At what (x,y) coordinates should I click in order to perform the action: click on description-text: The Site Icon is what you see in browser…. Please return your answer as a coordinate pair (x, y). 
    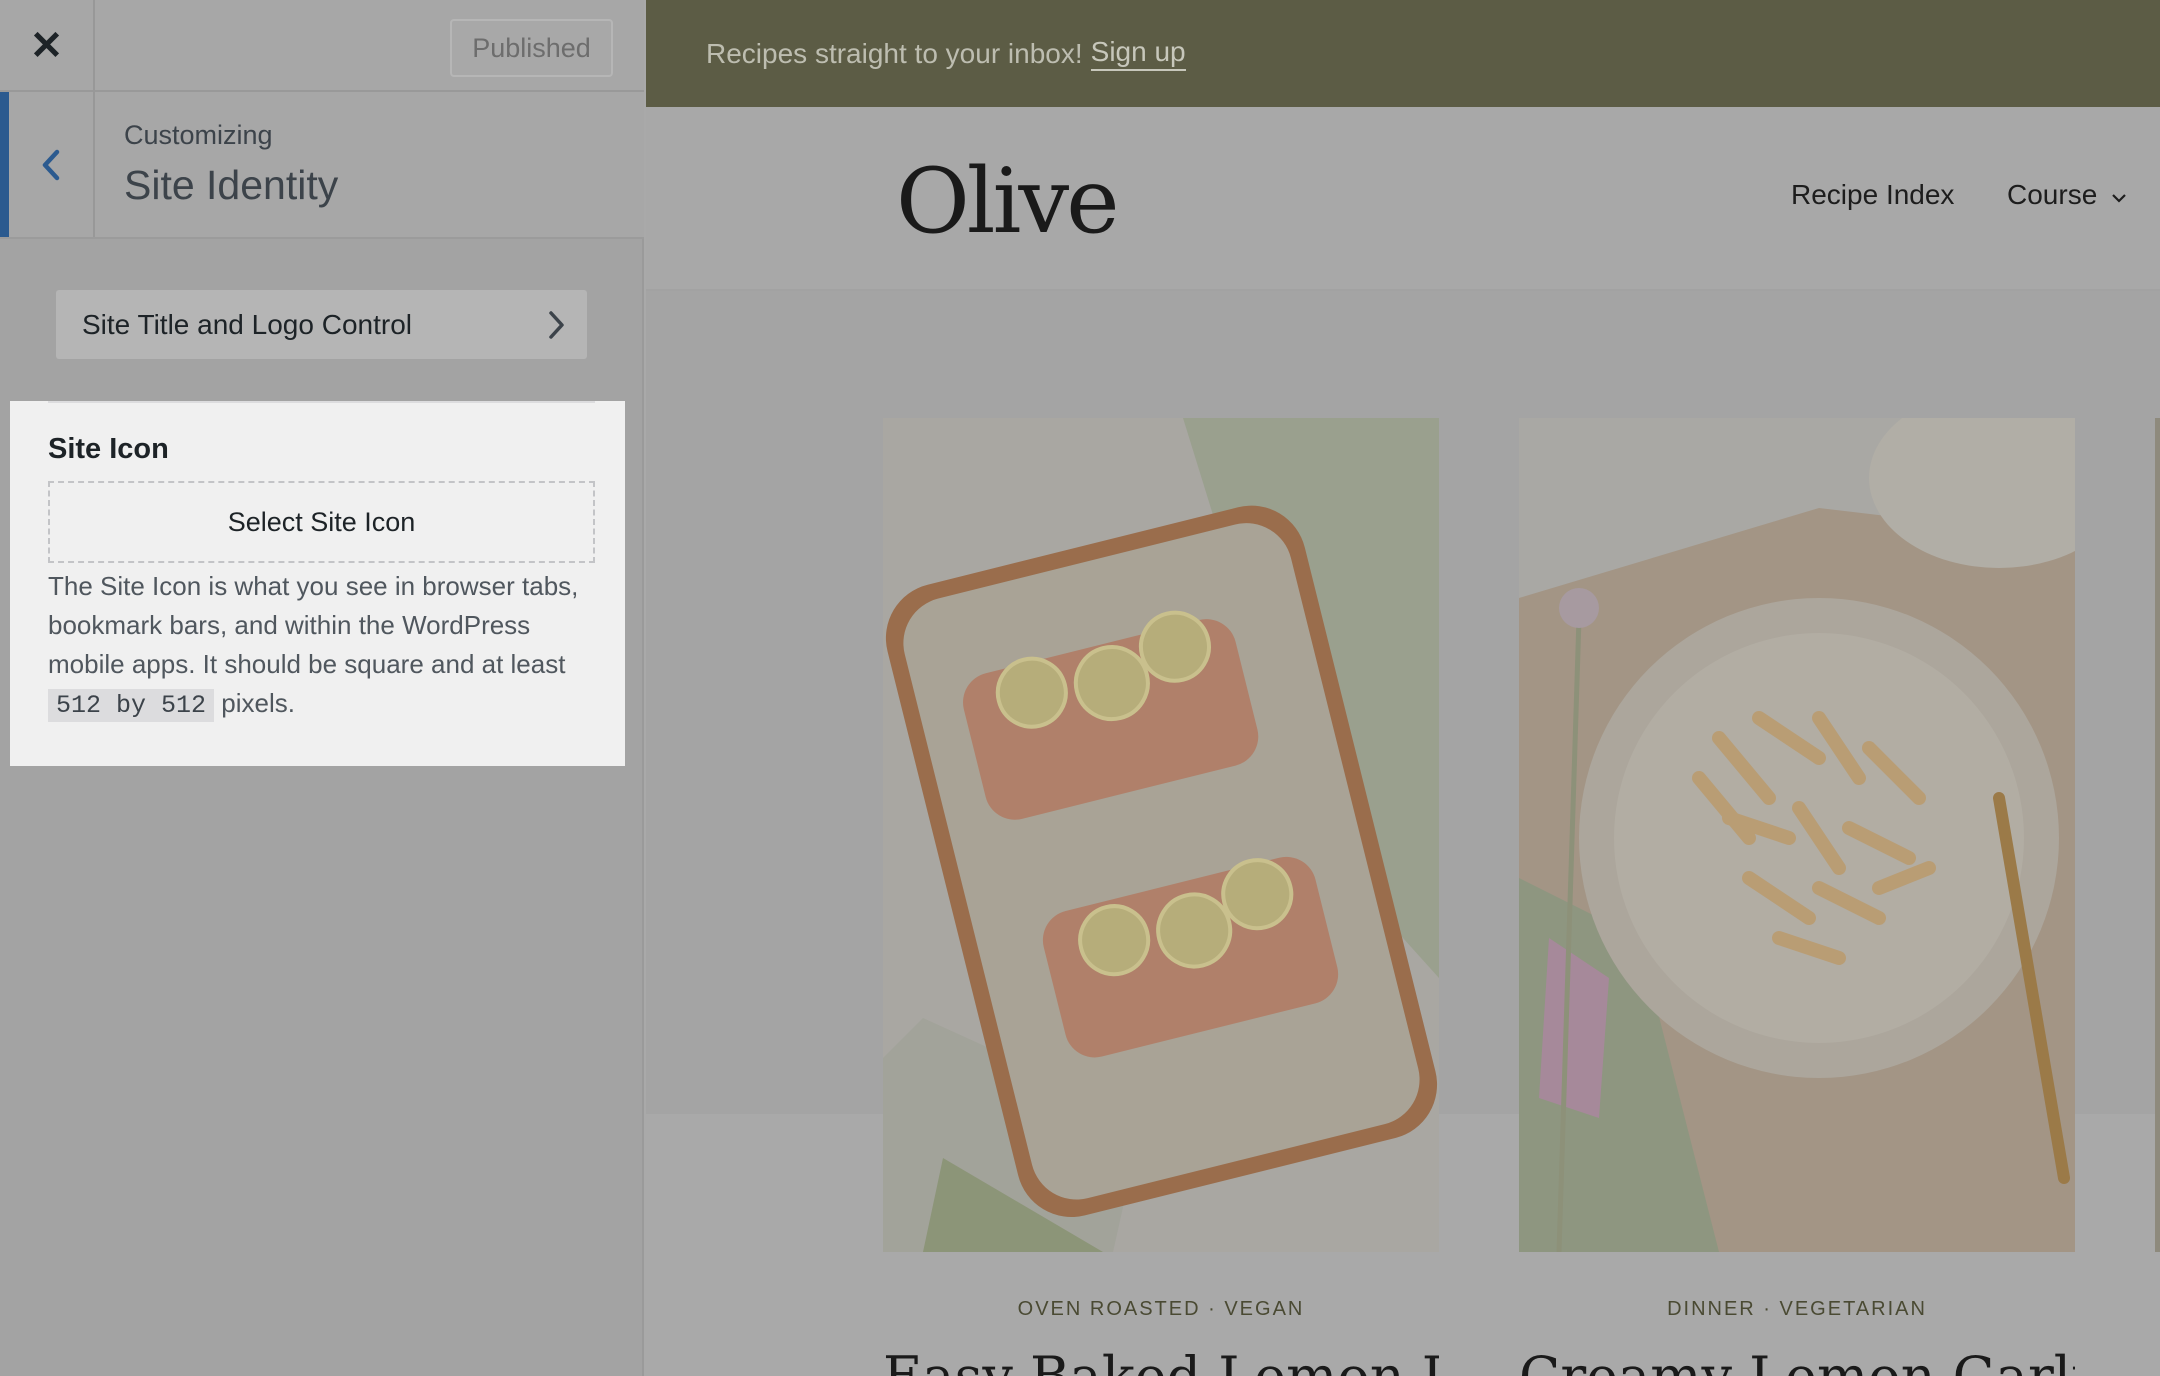
    Looking at the image, I should click on (313, 625).